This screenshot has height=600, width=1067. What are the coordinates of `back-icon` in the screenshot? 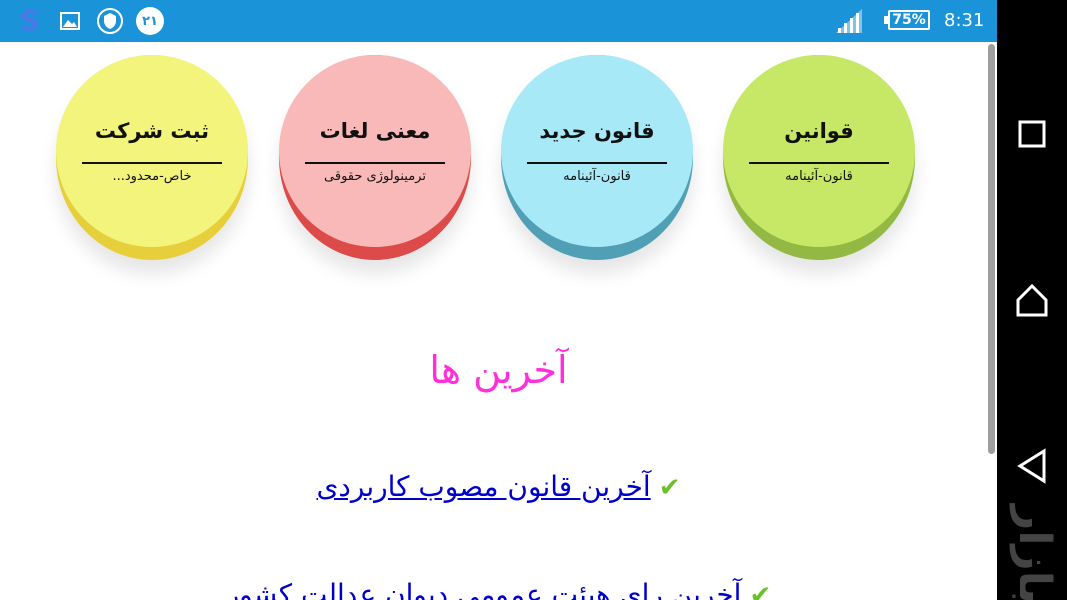 It's located at (1032, 466).